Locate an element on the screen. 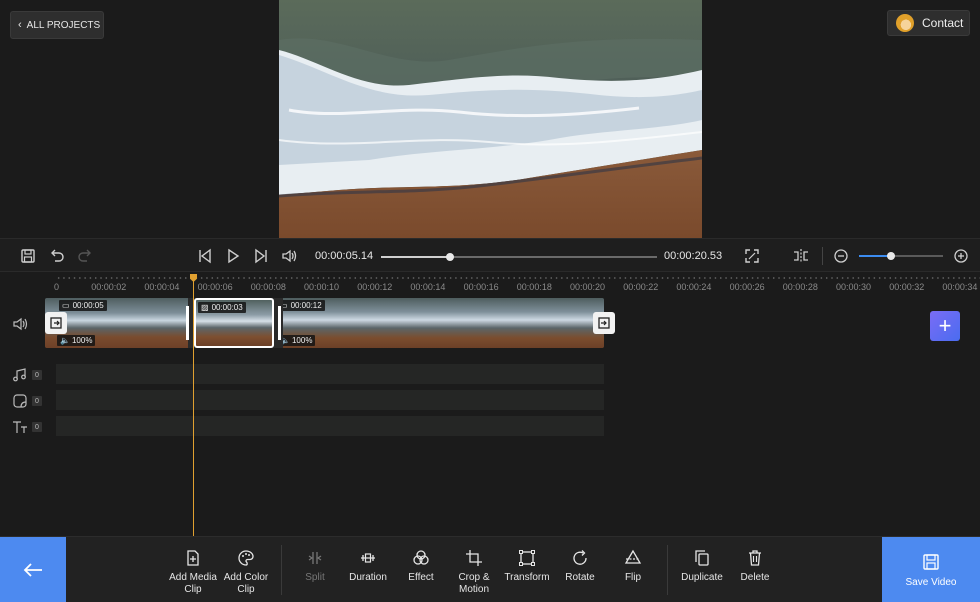 This screenshot has height=602, width=980. ruler-tick-label: 00:00:04 is located at coordinates (162, 287).